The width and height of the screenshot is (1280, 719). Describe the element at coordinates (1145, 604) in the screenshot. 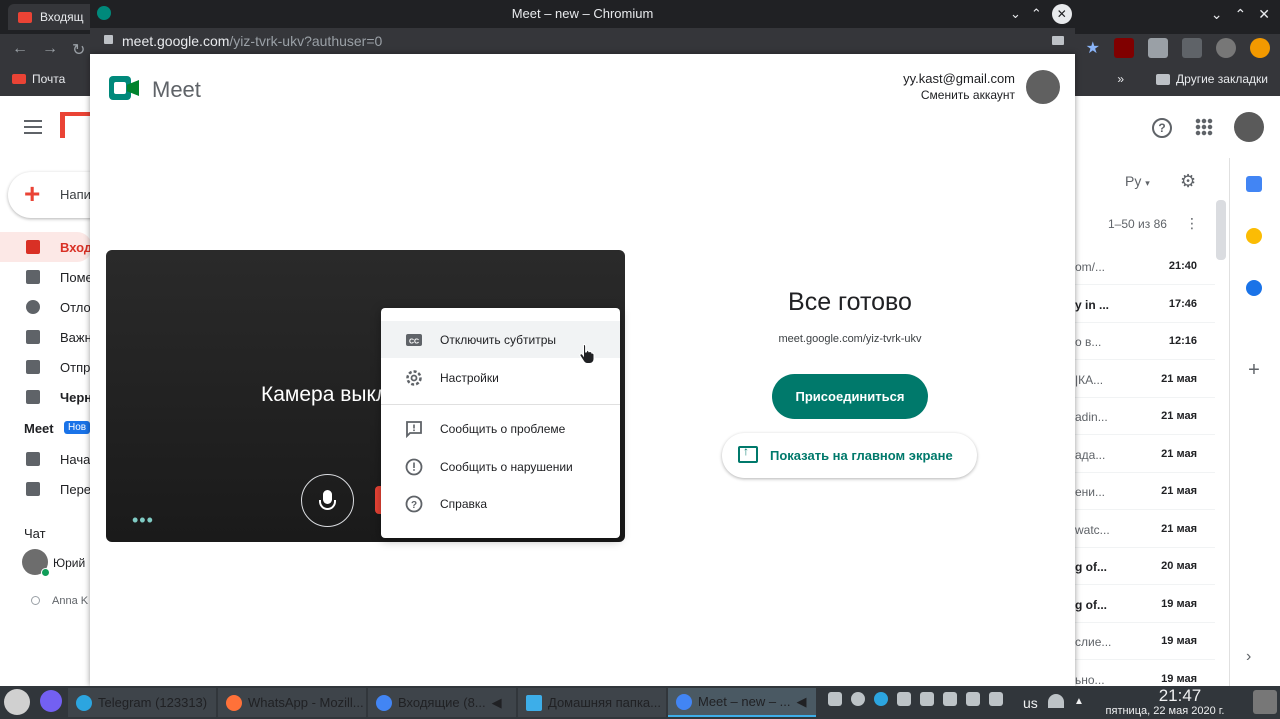

I see `list-item: g of... 19 мая` at that location.